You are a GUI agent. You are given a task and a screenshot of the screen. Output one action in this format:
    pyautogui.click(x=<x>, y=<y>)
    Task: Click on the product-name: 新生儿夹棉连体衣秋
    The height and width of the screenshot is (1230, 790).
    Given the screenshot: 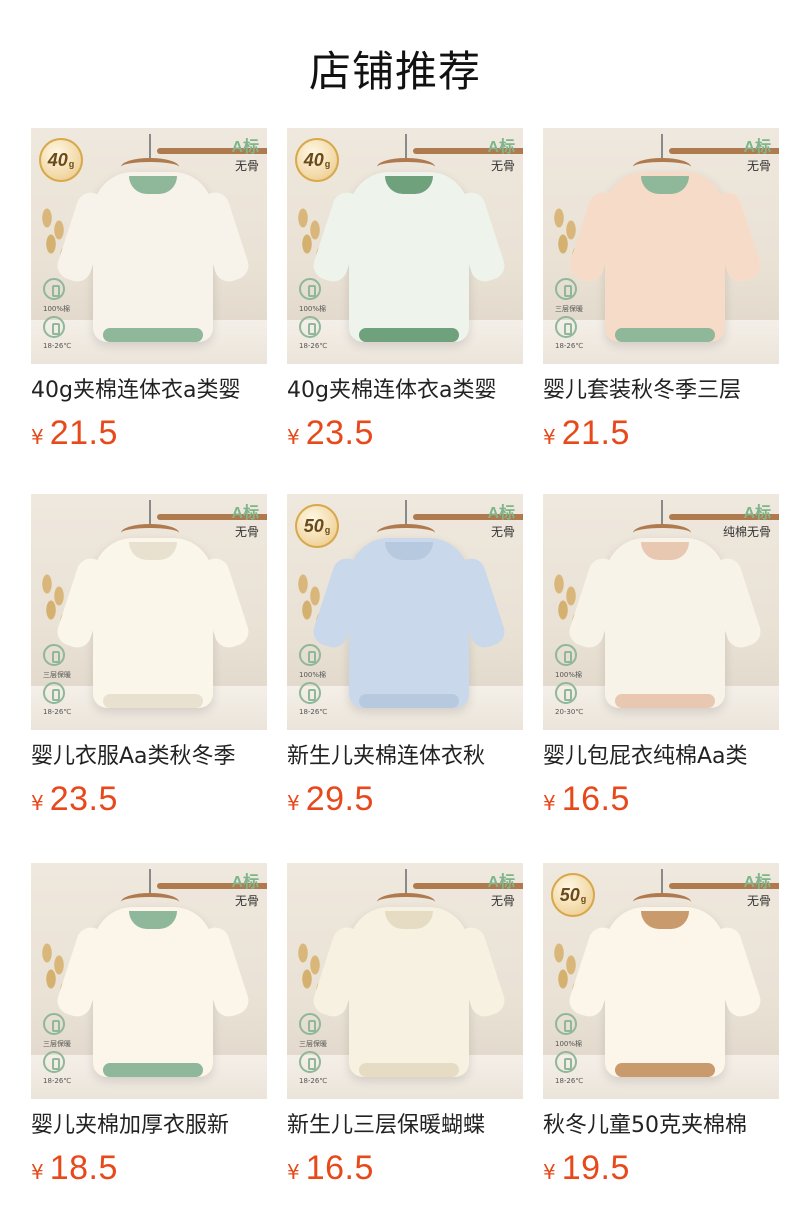 What is the action you would take?
    pyautogui.click(x=405, y=757)
    